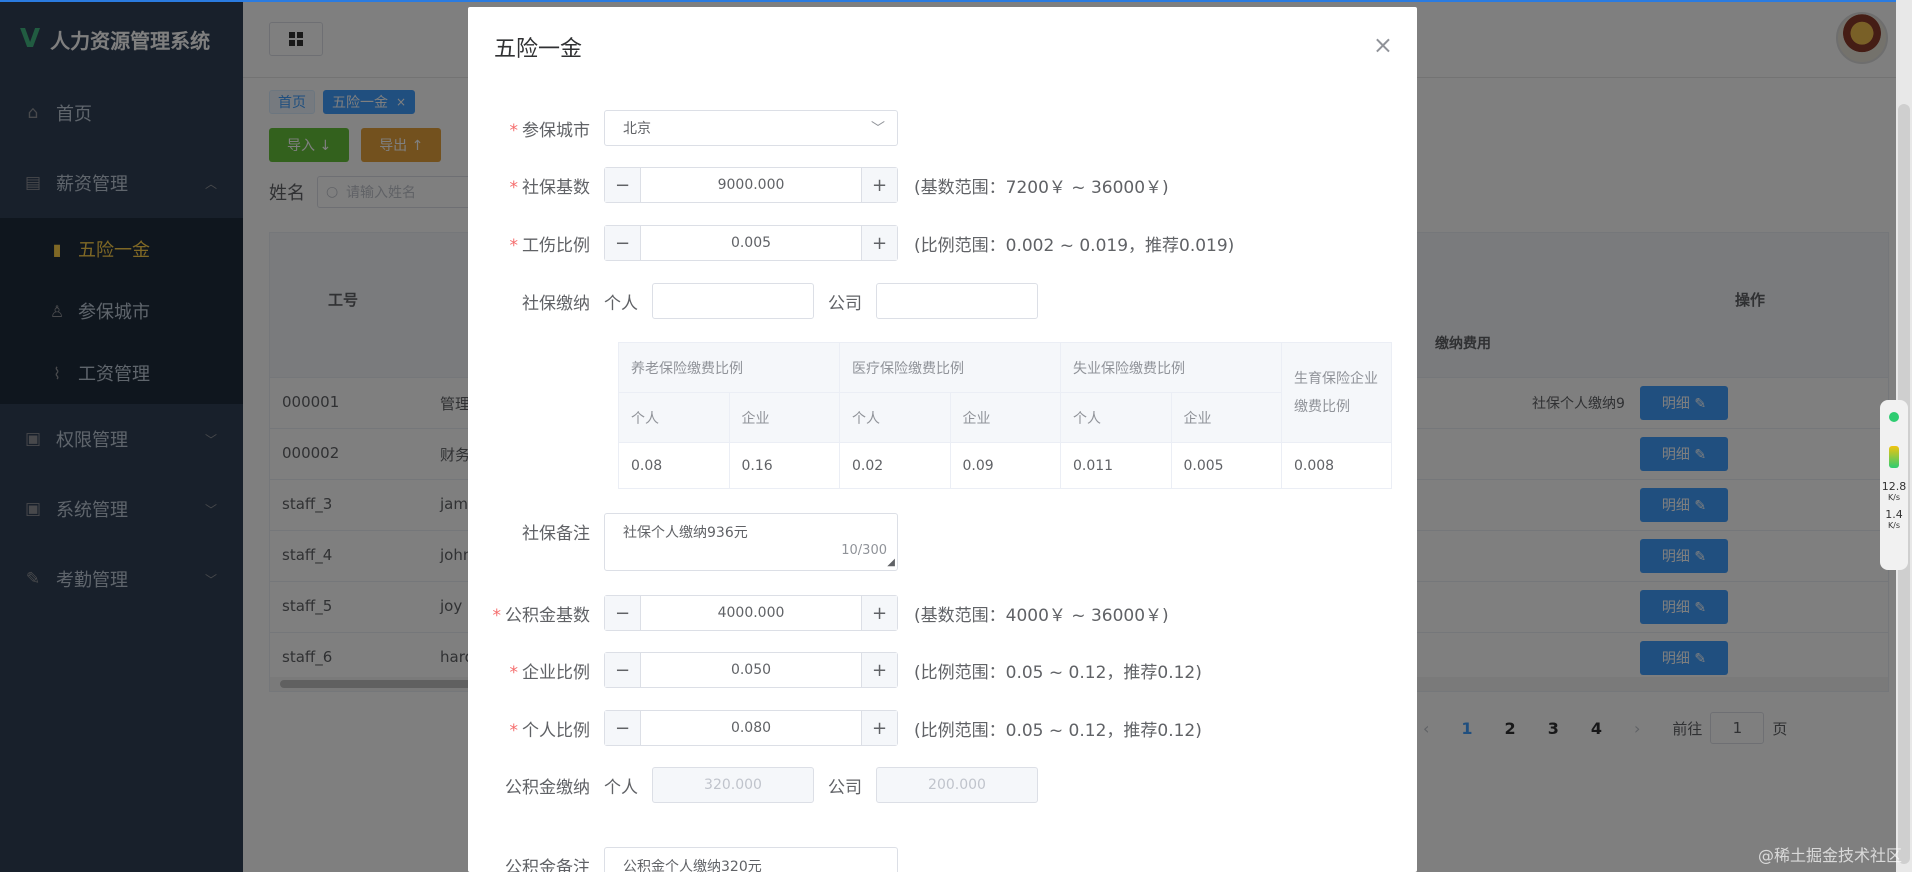 The width and height of the screenshot is (1912, 872). I want to click on personal-ratio-stepper: − 0.080 +, so click(751, 728).